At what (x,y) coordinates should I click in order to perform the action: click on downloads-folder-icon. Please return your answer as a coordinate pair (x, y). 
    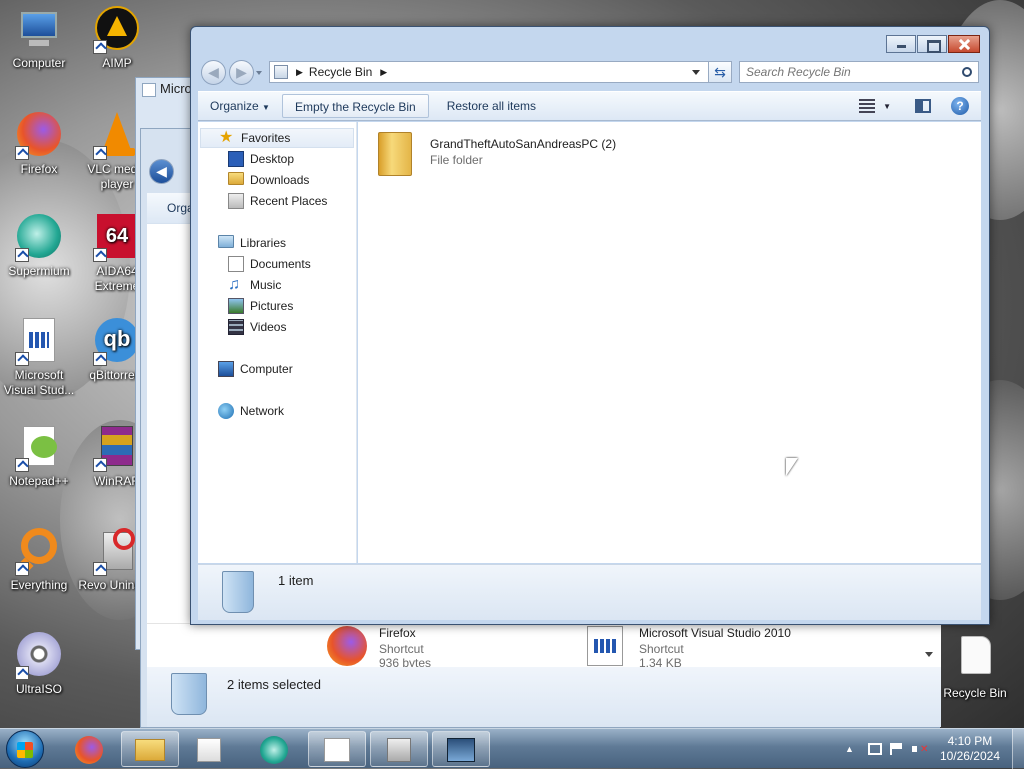
    Looking at the image, I should click on (236, 180).